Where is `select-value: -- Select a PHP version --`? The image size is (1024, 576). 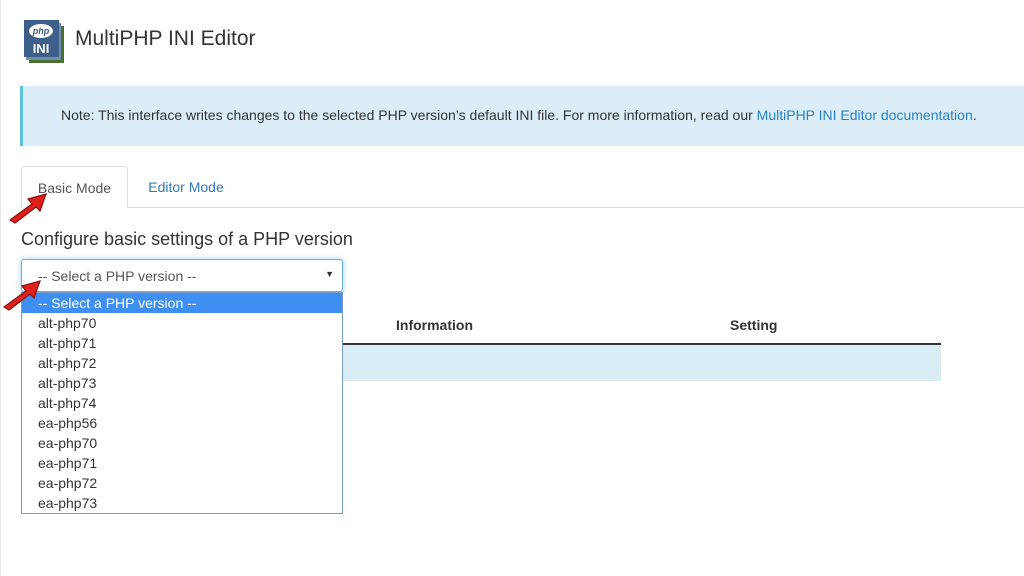
select-value: -- Select a PHP version -- is located at coordinates (117, 276).